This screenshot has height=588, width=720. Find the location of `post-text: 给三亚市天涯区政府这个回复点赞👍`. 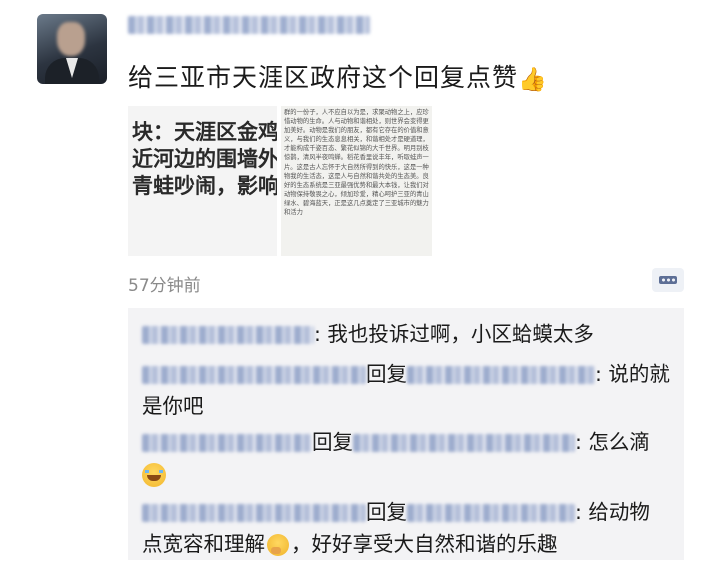

post-text: 给三亚市天涯区政府这个回复点赞👍 is located at coordinates (338, 76).